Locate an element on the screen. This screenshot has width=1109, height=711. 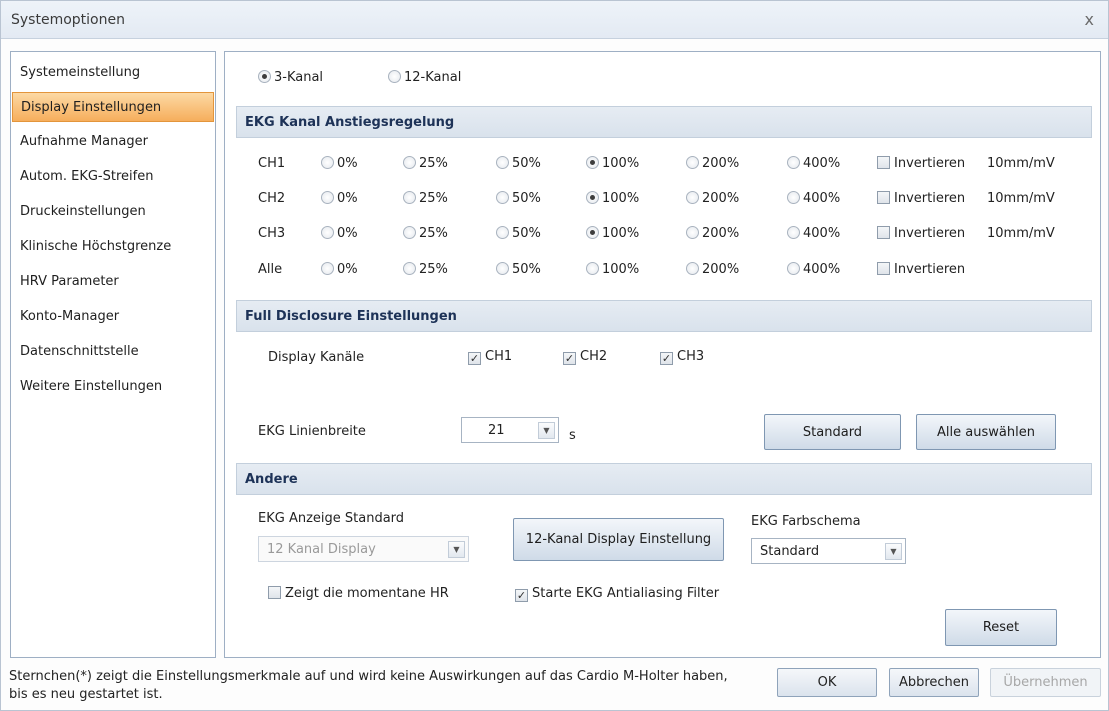
radio-12-kanal: 12-Kanal is located at coordinates (424, 77).